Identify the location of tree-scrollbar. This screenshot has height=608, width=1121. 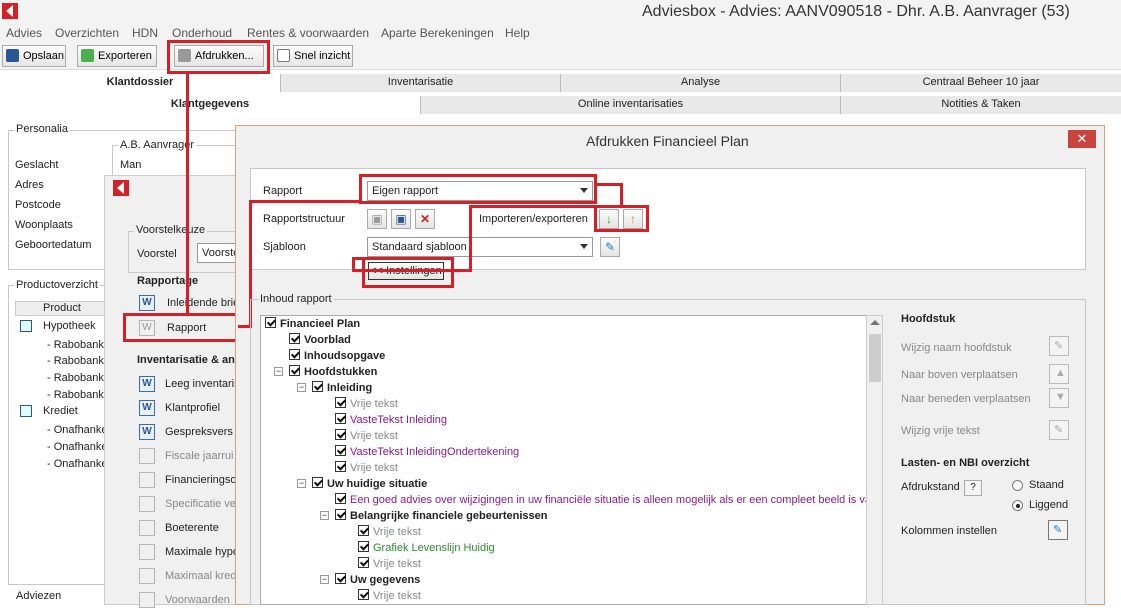
(874, 460).